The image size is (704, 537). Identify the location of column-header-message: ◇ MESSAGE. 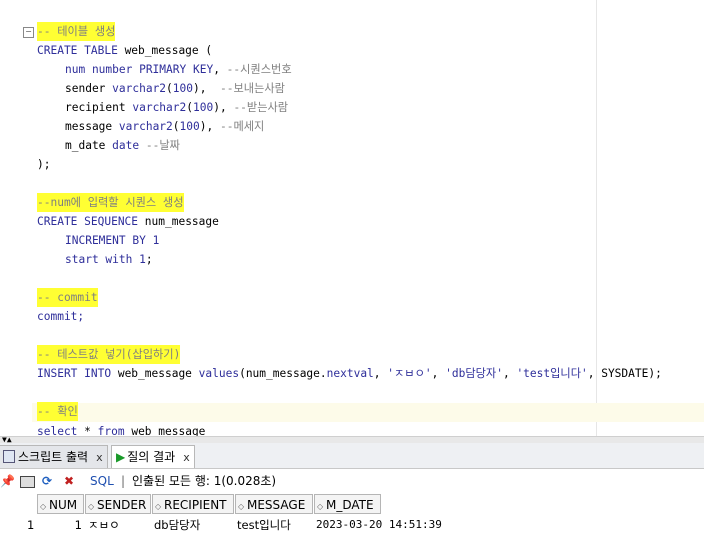
(274, 504).